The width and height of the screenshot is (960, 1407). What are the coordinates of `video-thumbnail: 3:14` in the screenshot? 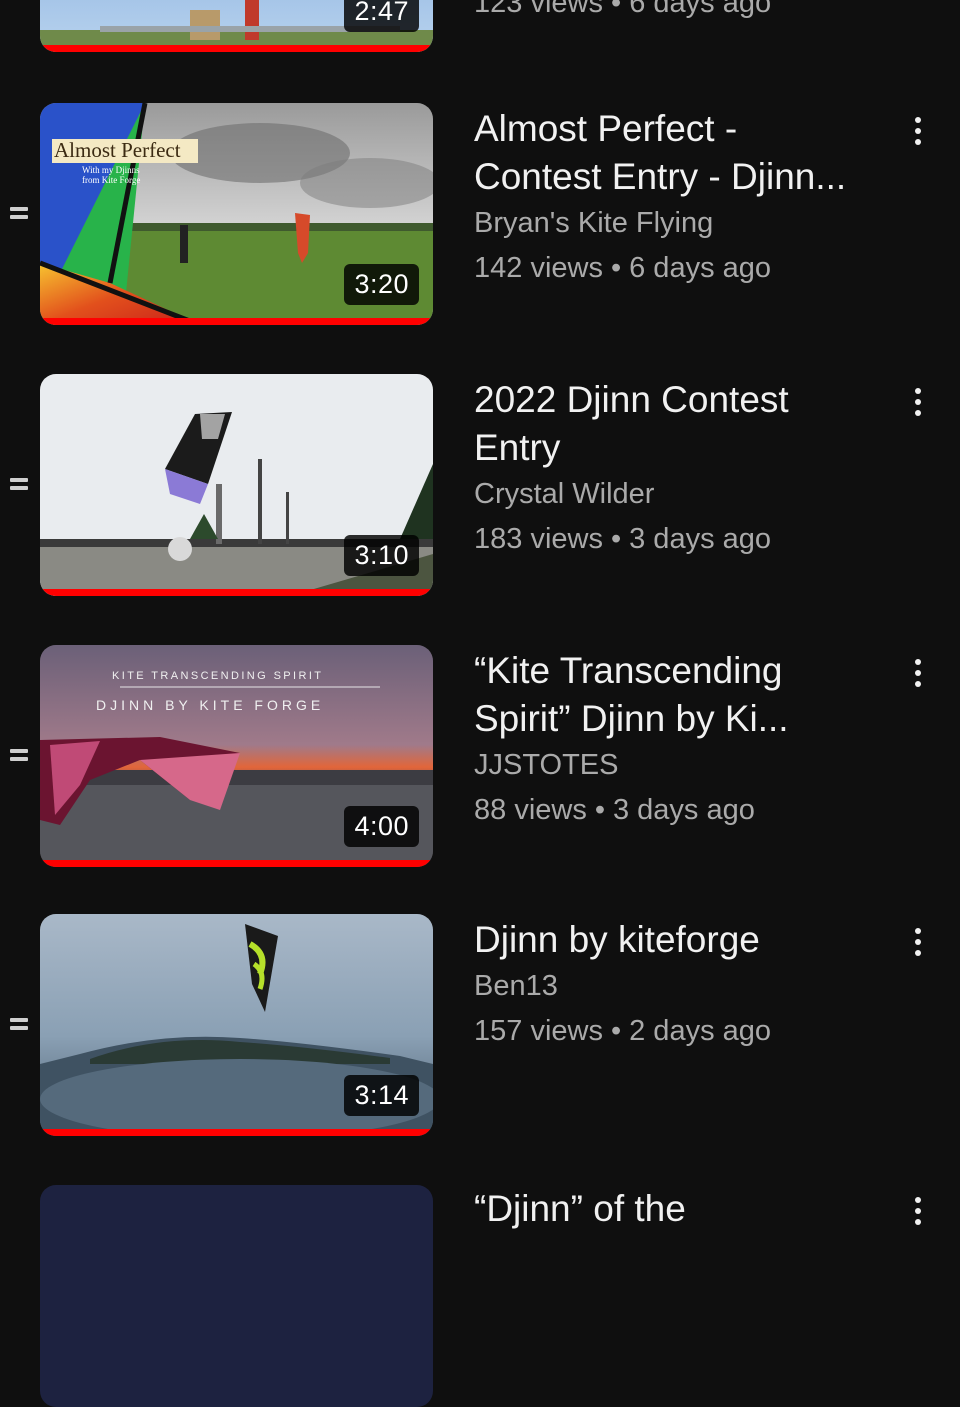 It's located at (236, 1025).